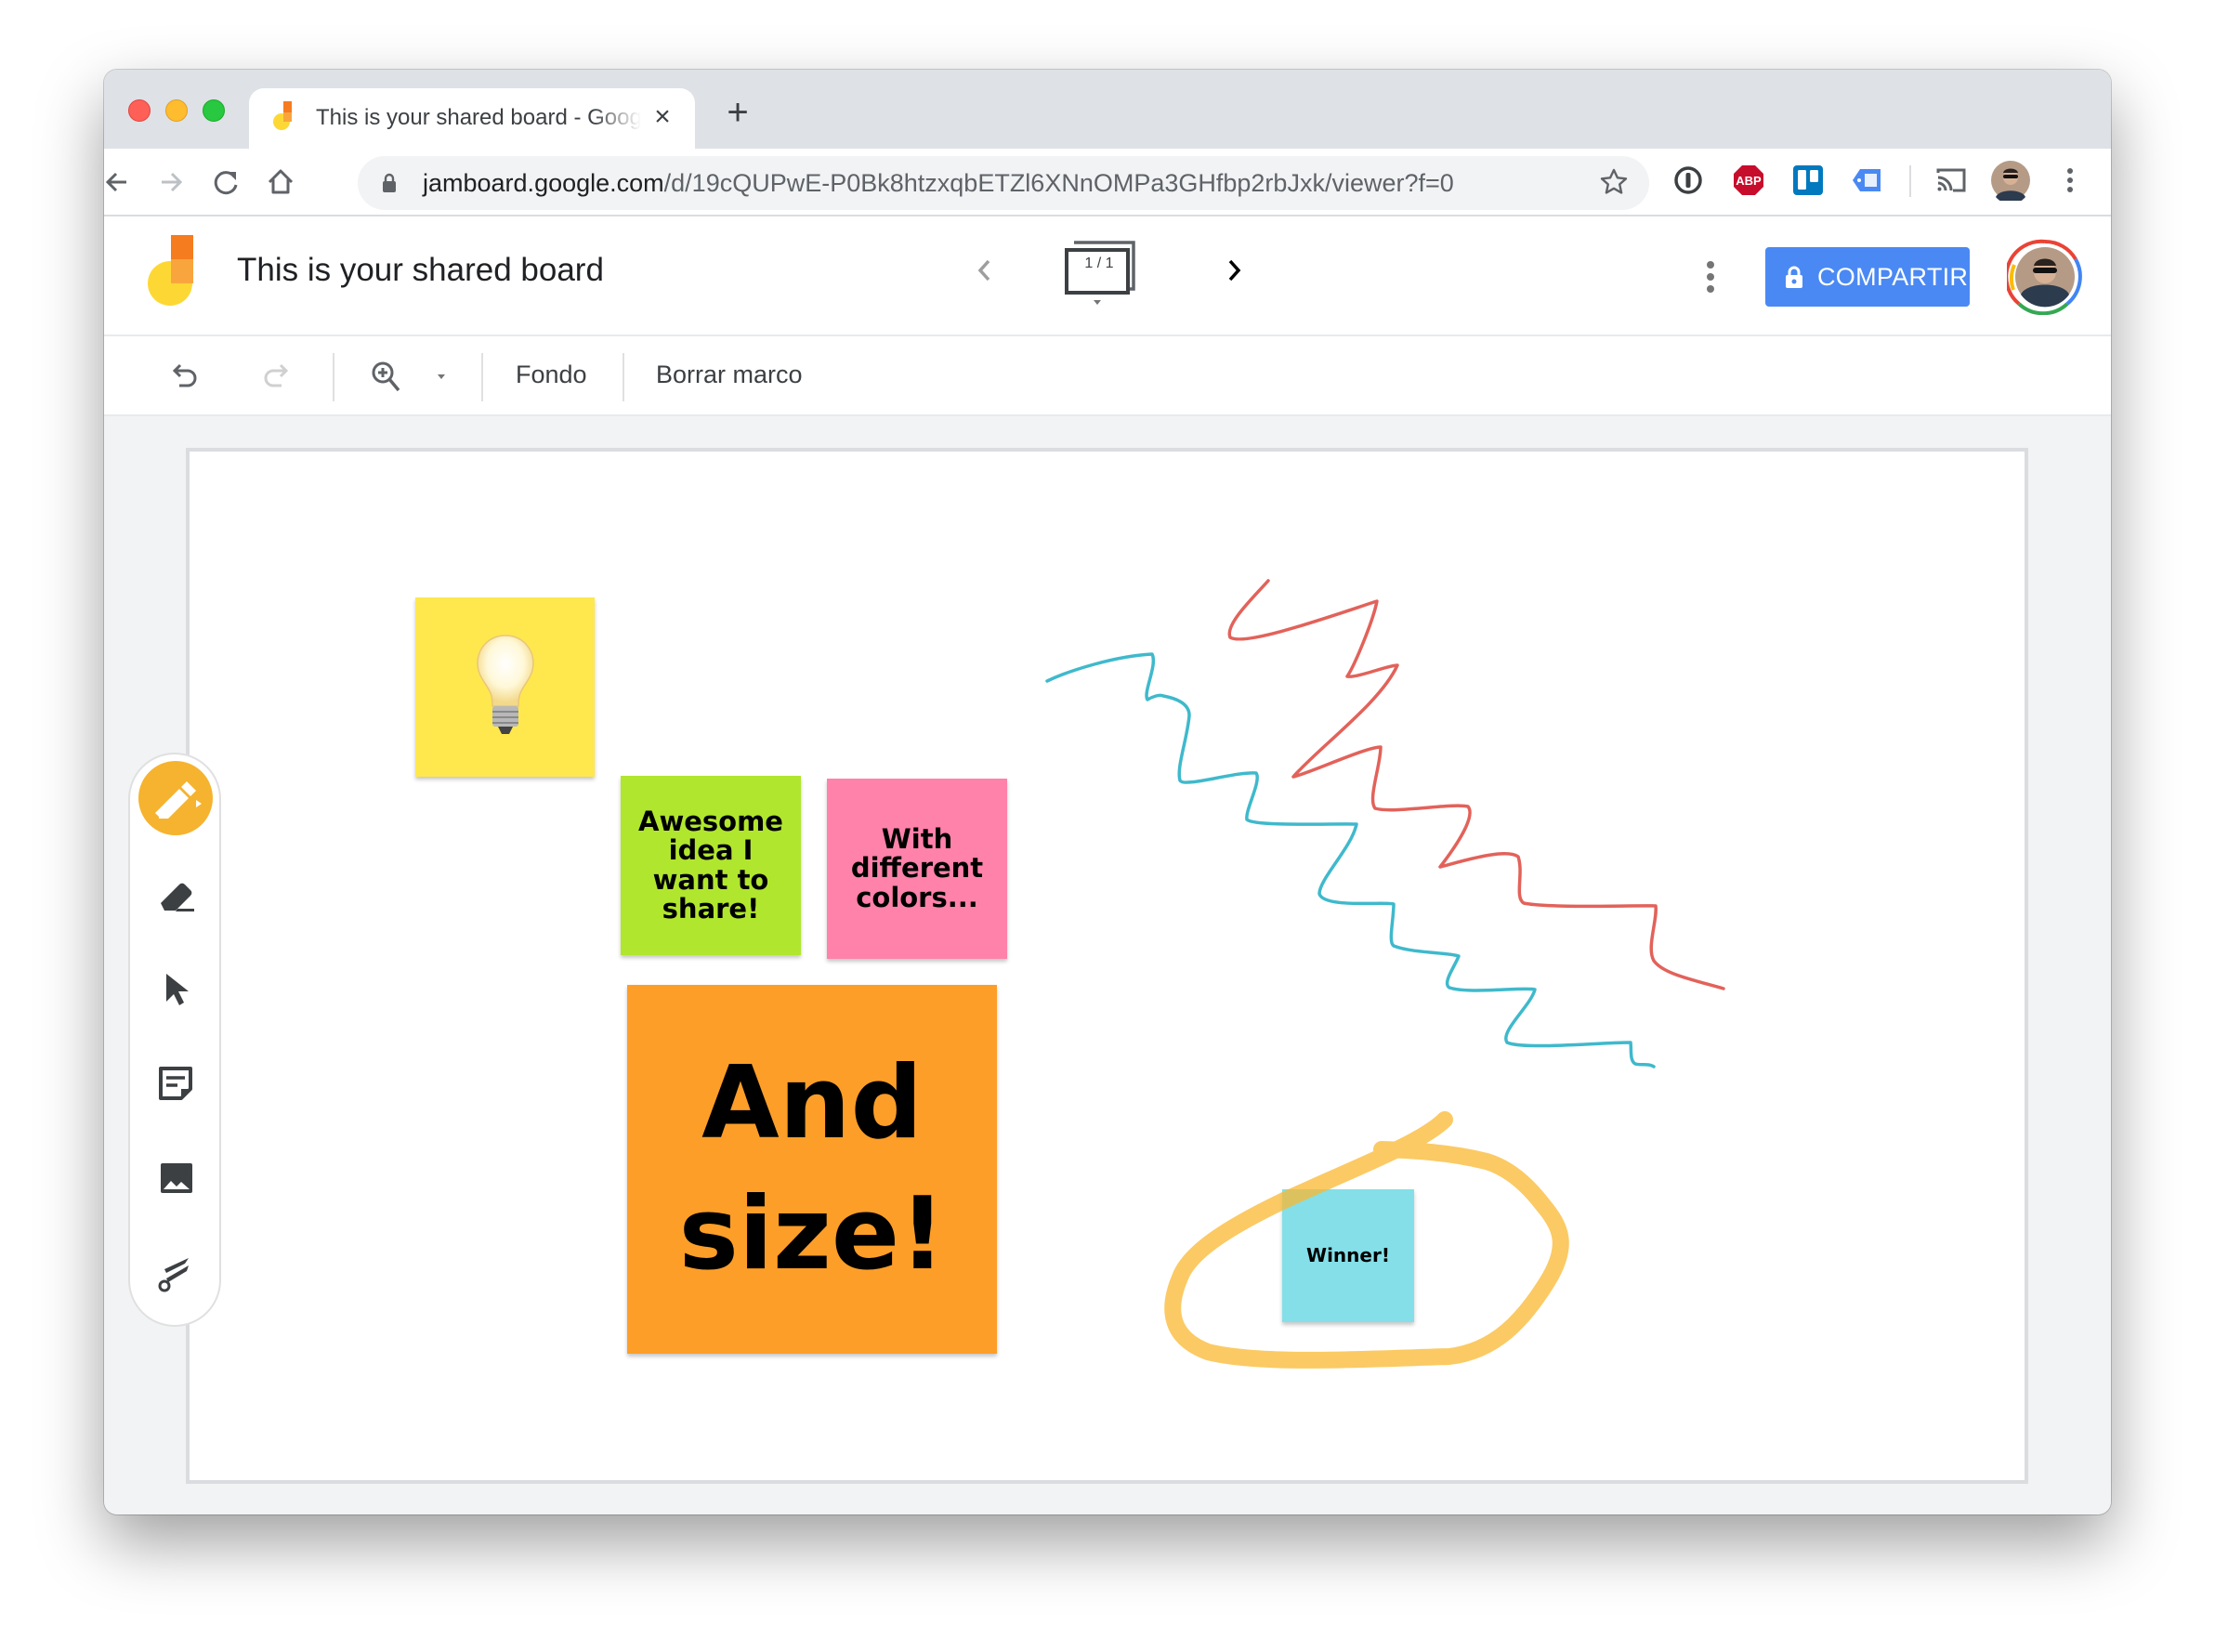 The height and width of the screenshot is (1652, 2215). I want to click on back-icon, so click(120, 182).